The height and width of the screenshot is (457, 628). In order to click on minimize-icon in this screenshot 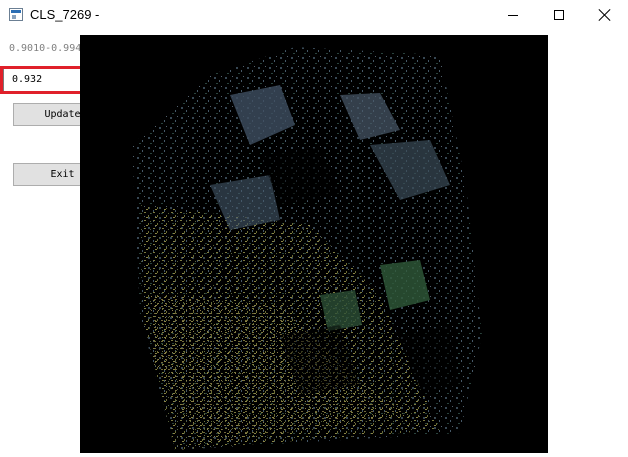, I will do `click(513, 15)`.